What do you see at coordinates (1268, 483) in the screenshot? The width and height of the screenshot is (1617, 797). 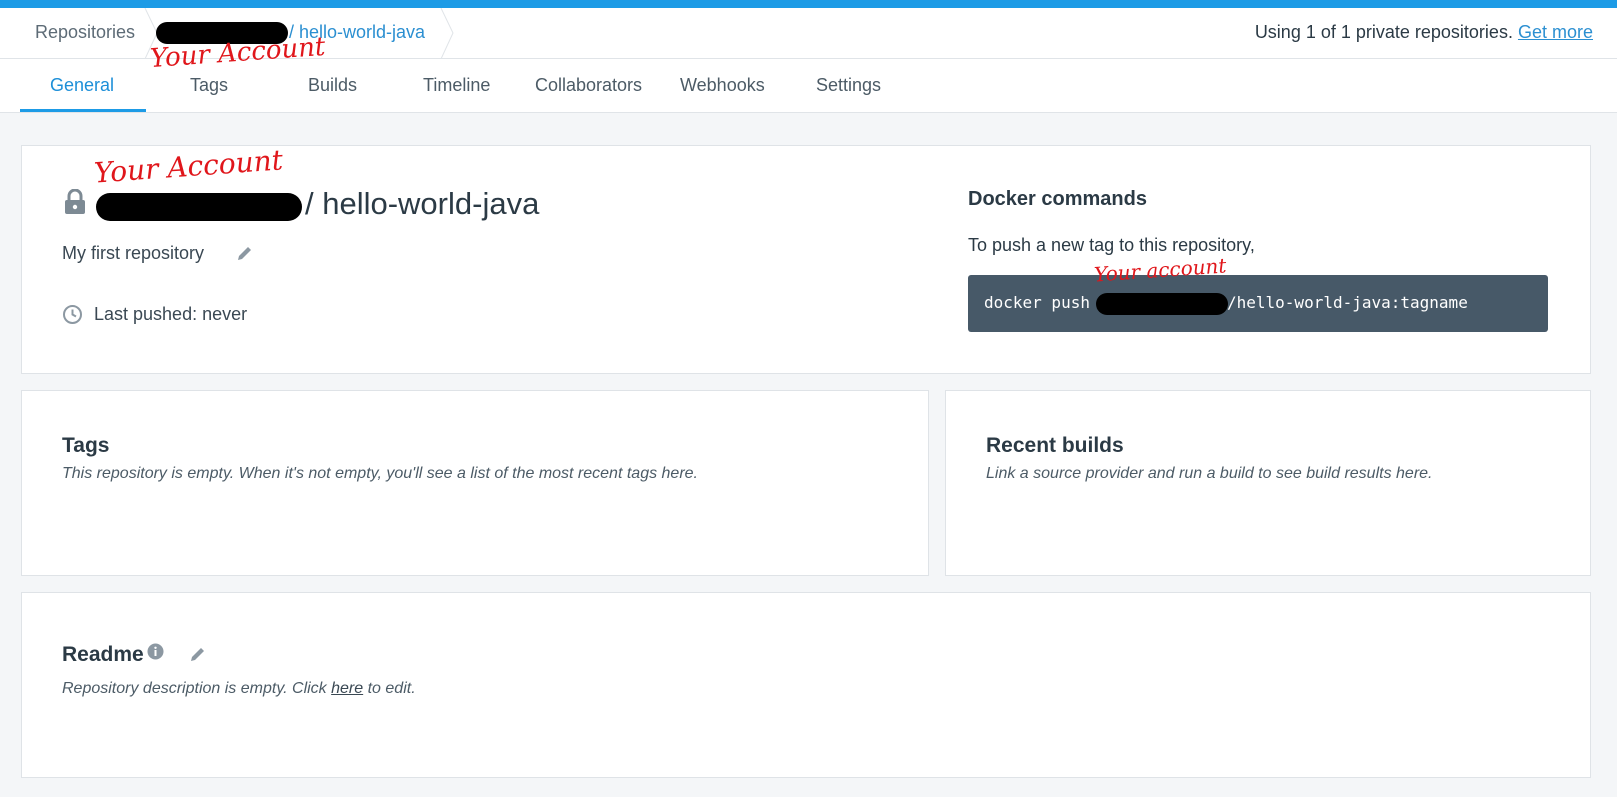 I see `recent-builds-card` at bounding box center [1268, 483].